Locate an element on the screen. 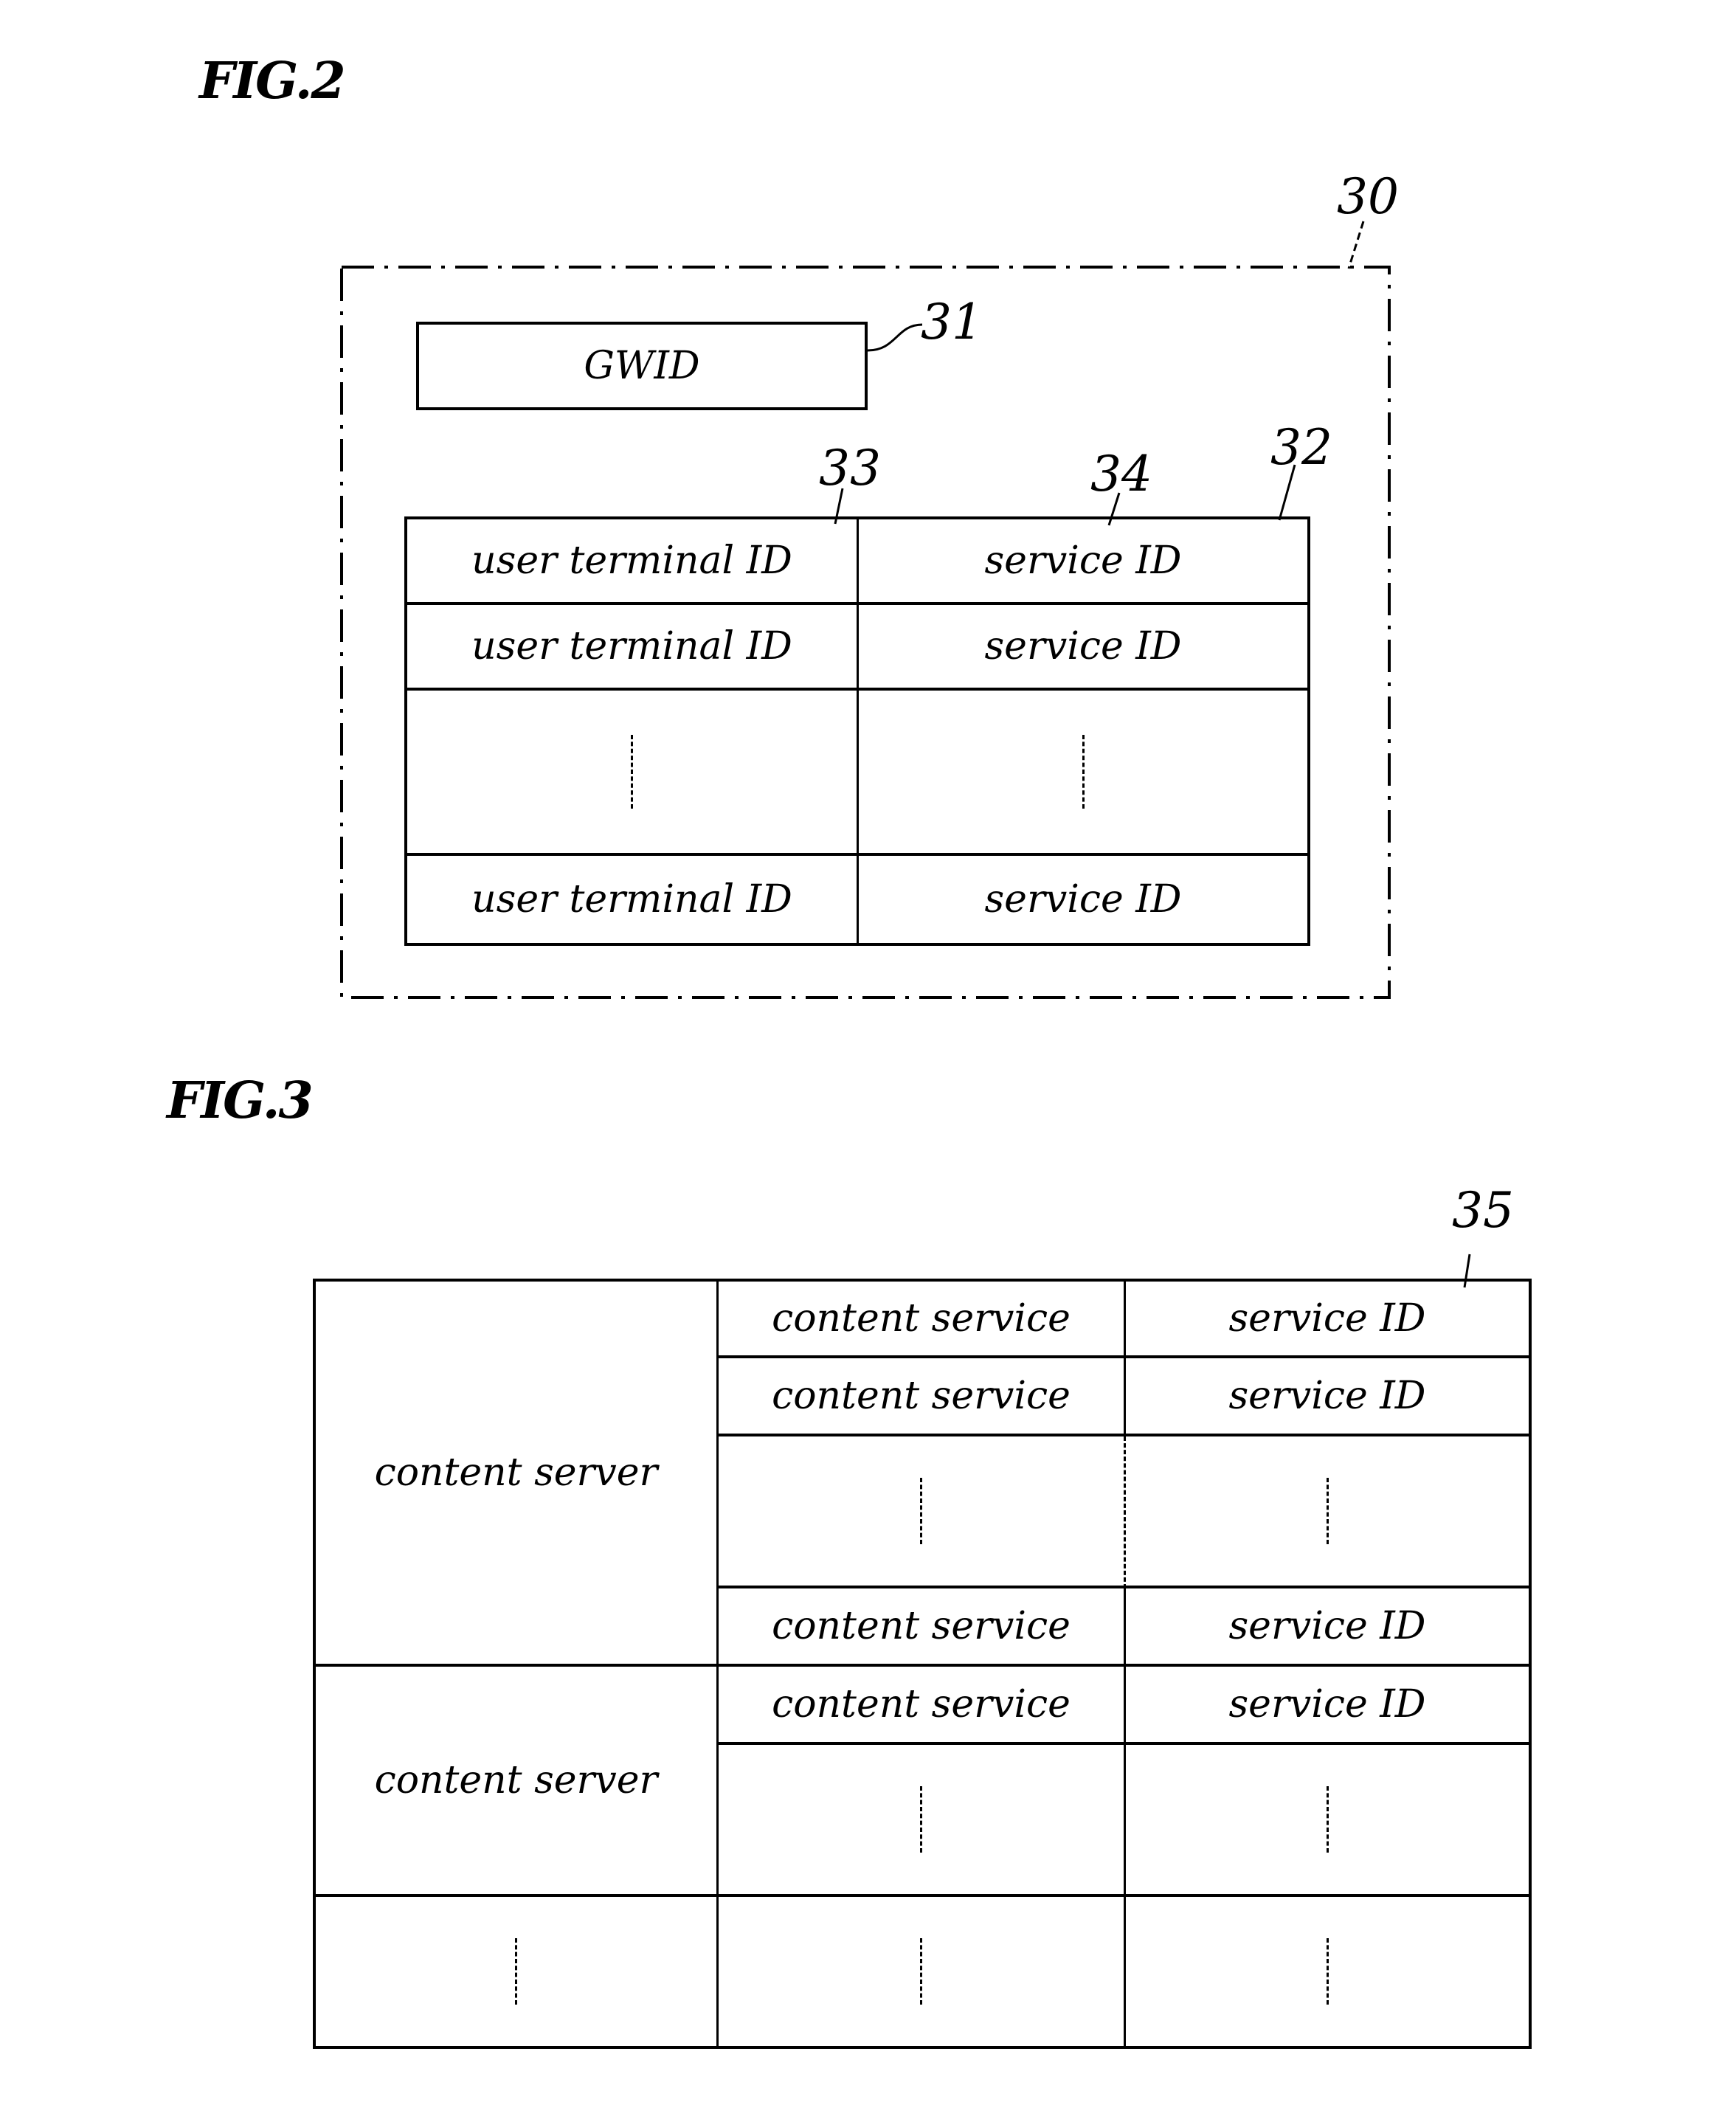  fig2-table-row-0-user-terminal-id: user terminal ID is located at coordinates (633, 562).